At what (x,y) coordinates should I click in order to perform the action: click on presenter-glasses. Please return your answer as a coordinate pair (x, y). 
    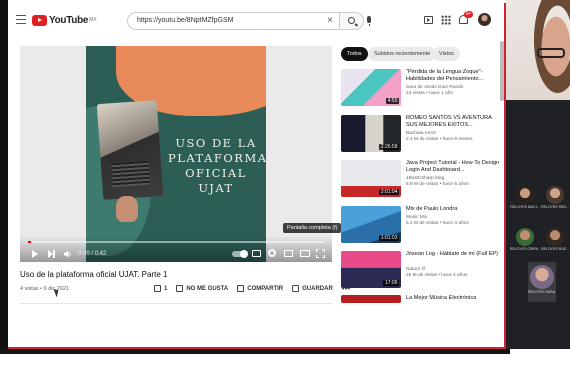
    Looking at the image, I should click on (551, 53).